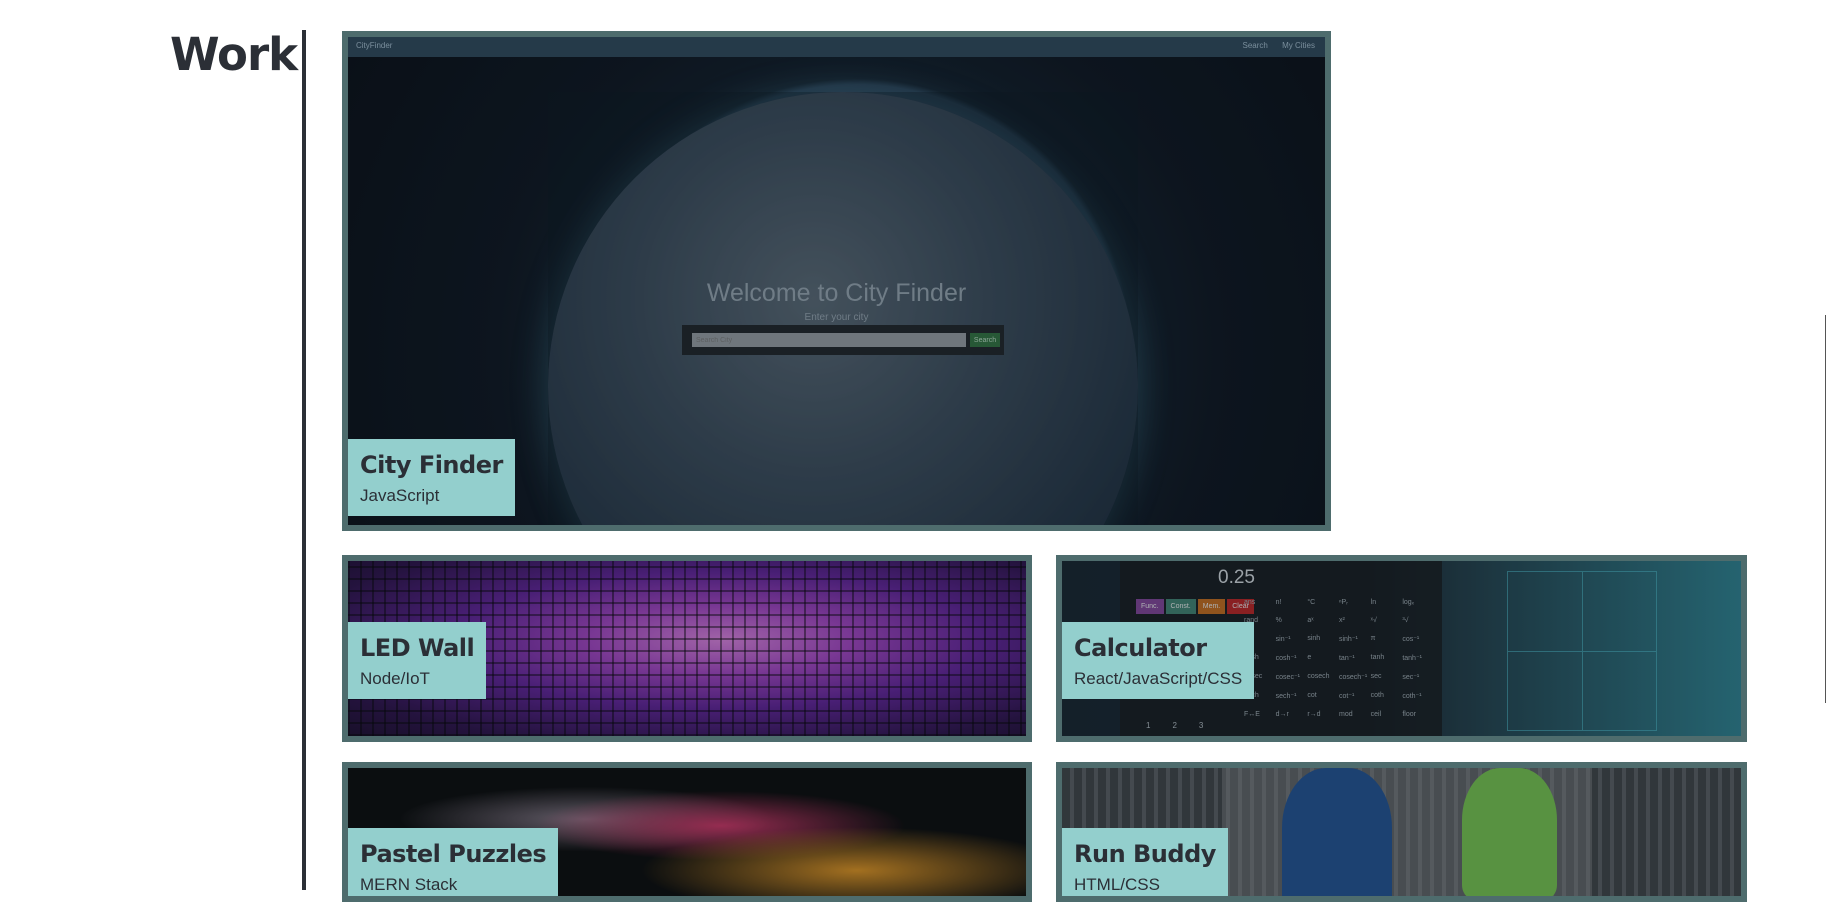 The width and height of the screenshot is (1827, 902). Describe the element at coordinates (395, 678) in the screenshot. I see `project-tech: Node/IoT` at that location.